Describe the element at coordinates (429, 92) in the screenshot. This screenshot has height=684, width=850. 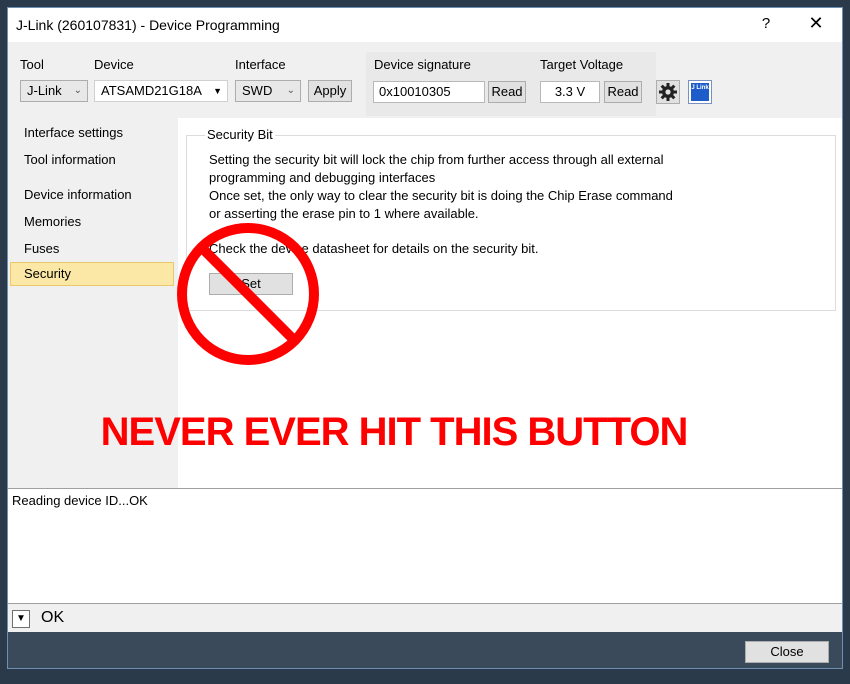
I see `device-signature-field: 0x10010305` at that location.